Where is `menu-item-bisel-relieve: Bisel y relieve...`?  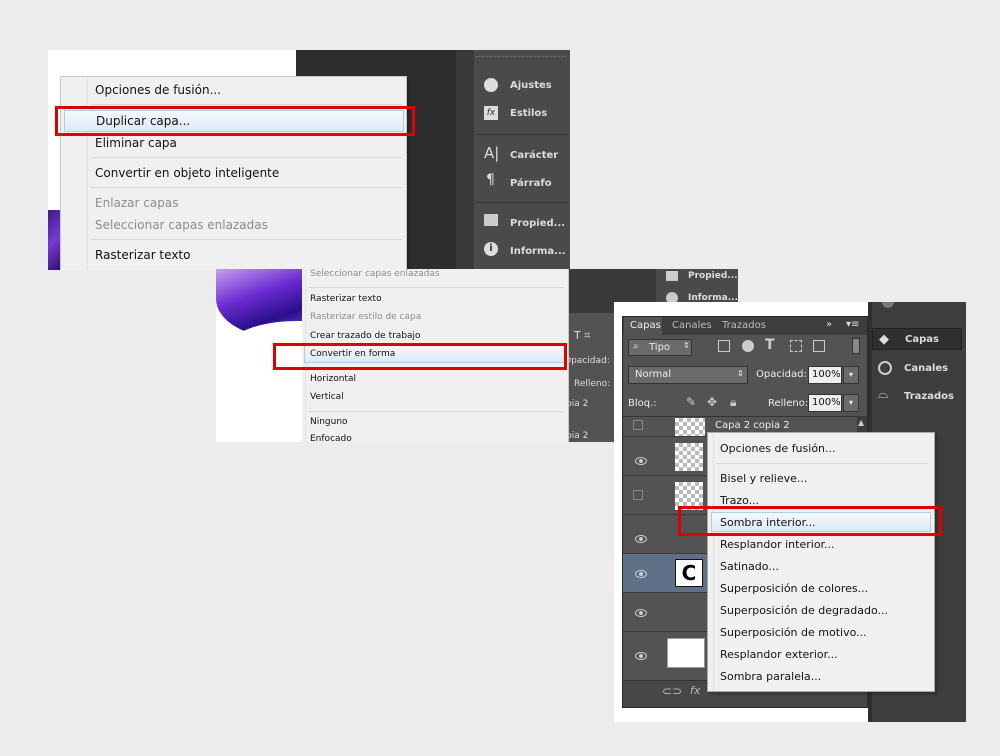 menu-item-bisel-relieve: Bisel y relieve... is located at coordinates (763, 478).